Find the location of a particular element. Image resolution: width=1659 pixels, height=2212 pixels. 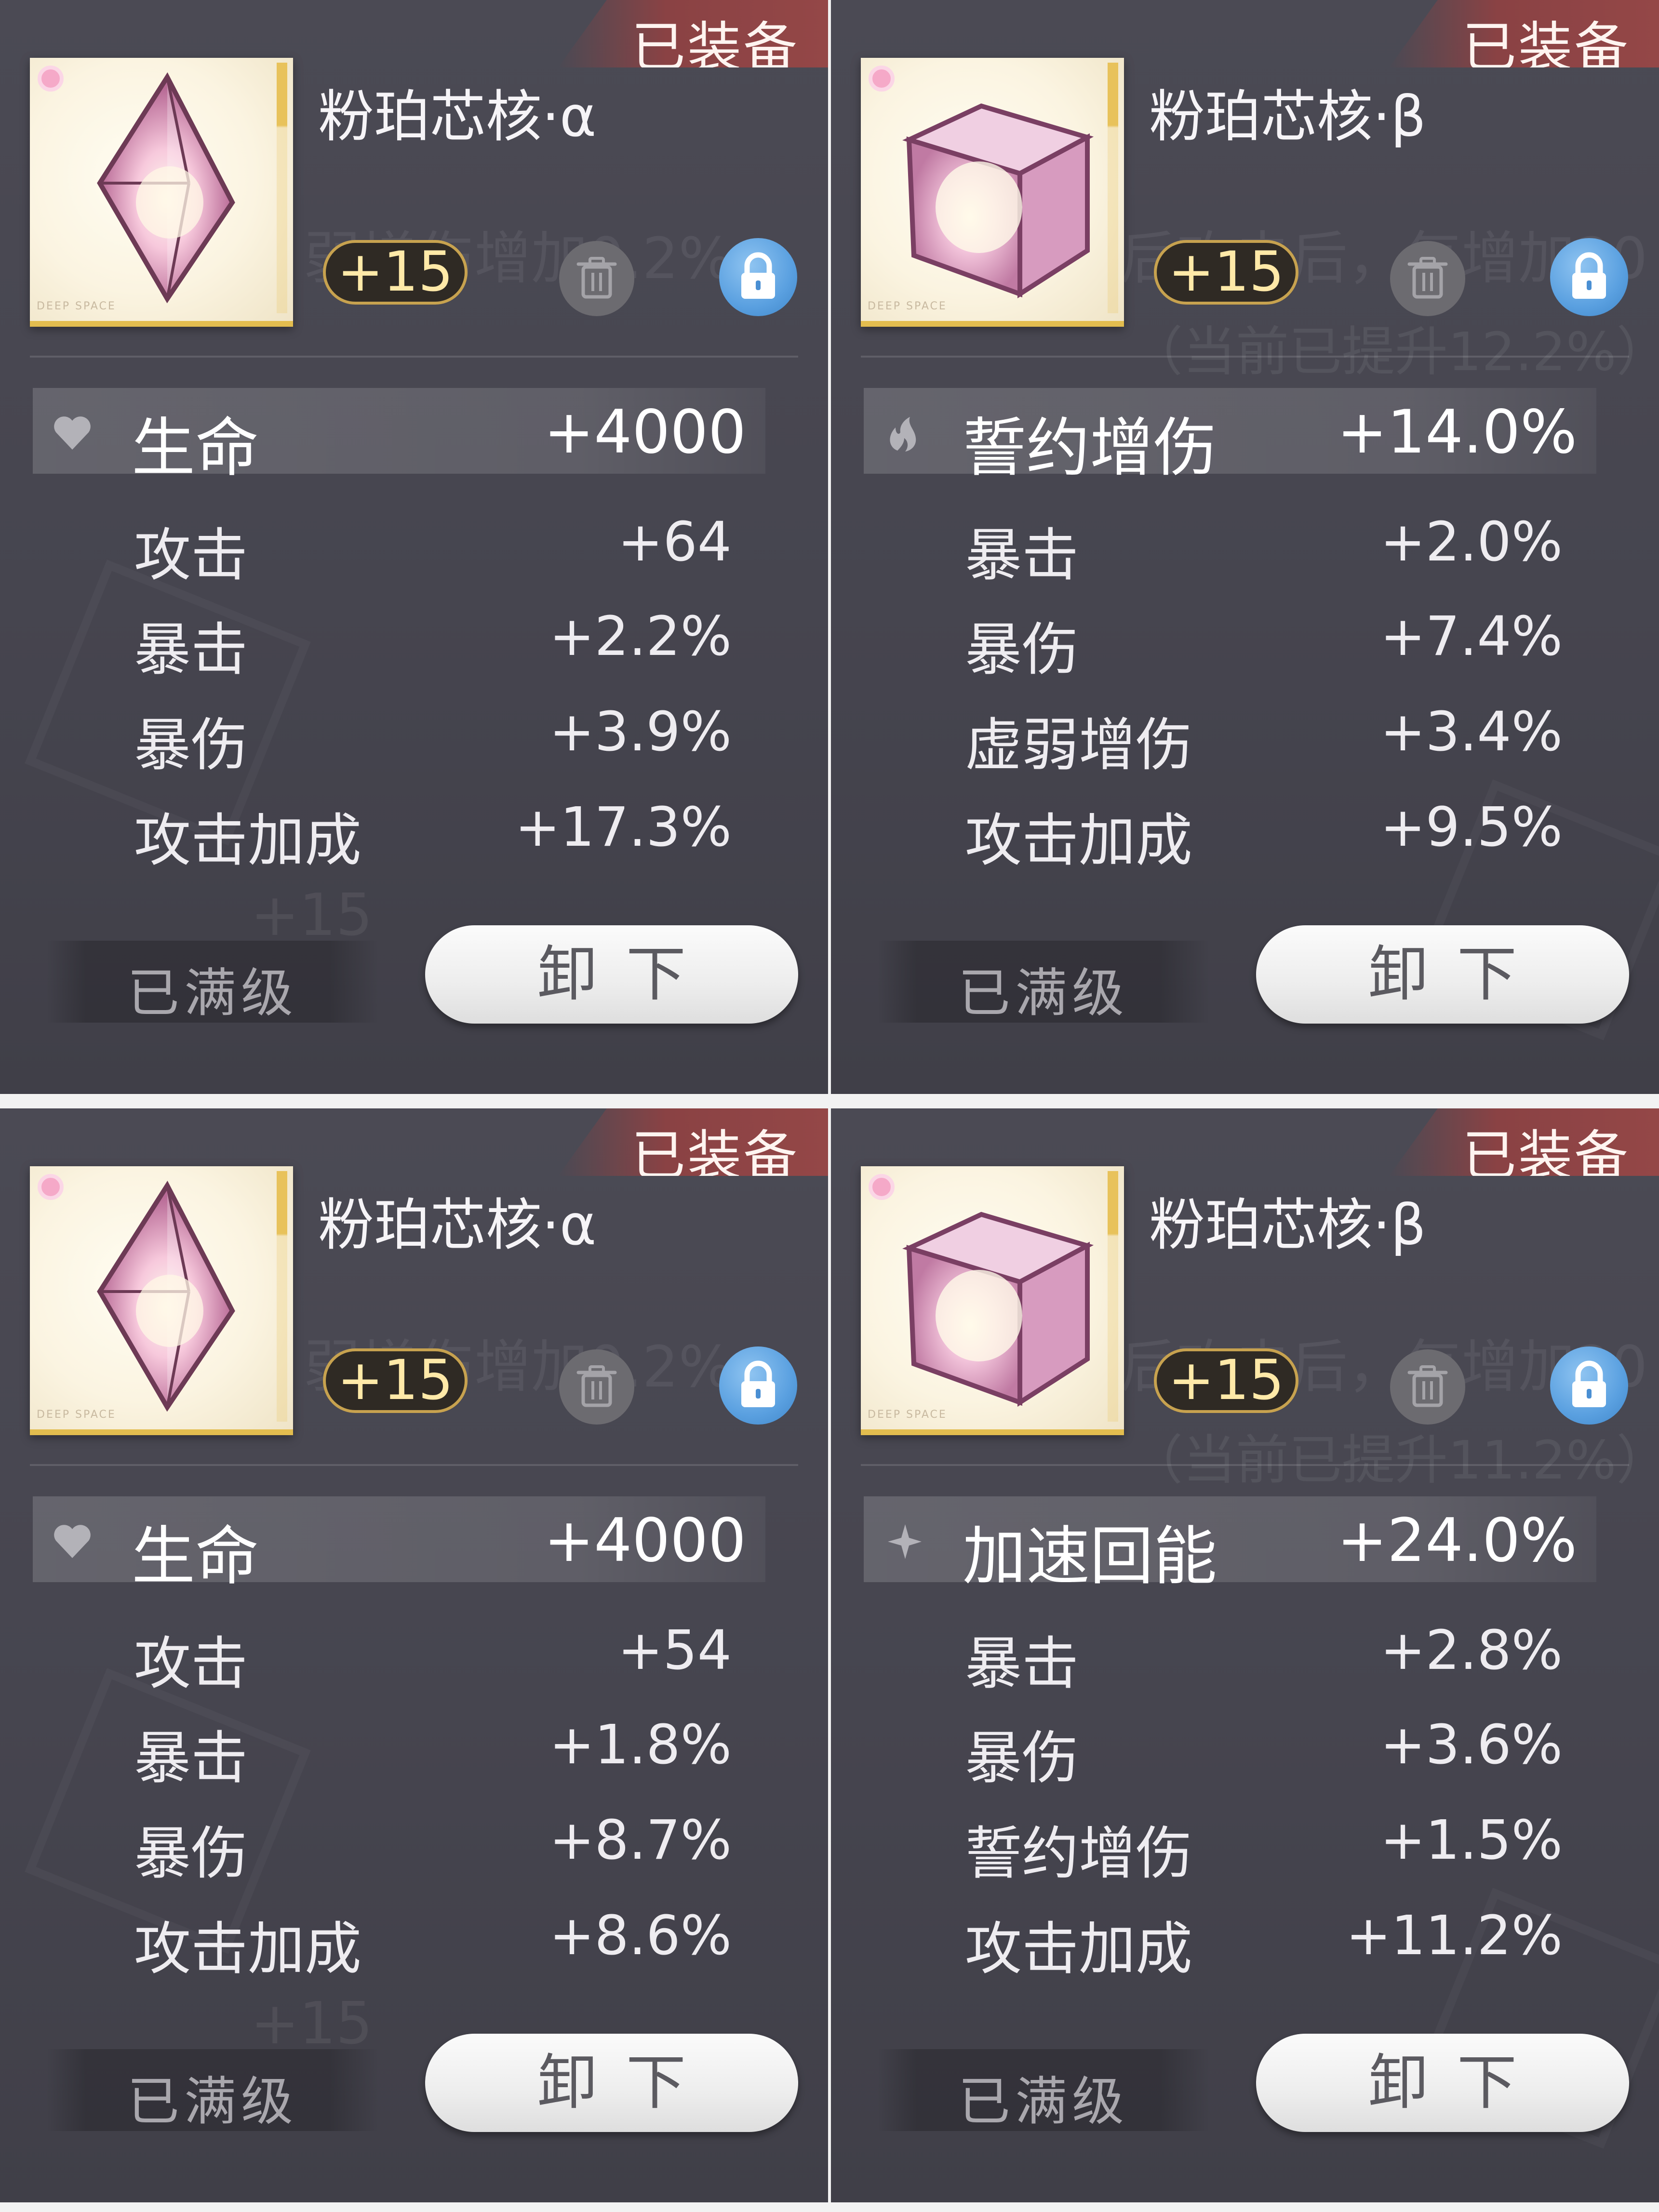

sub-stat-row: 暴伤 +8.7% is located at coordinates (433, 1847).